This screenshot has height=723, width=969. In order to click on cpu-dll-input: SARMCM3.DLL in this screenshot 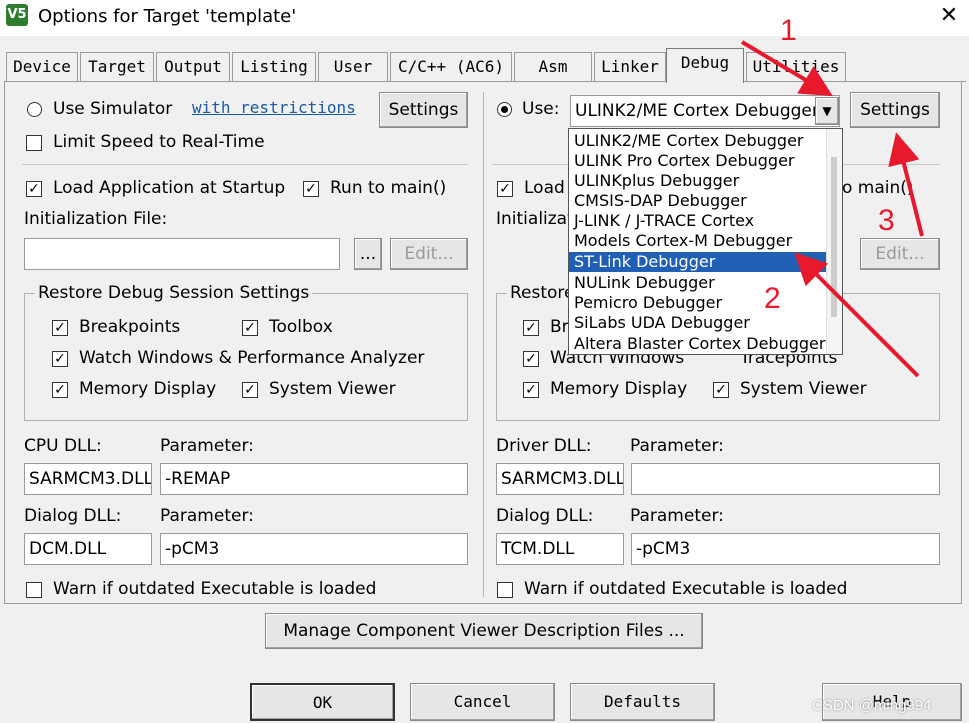, I will do `click(88, 479)`.